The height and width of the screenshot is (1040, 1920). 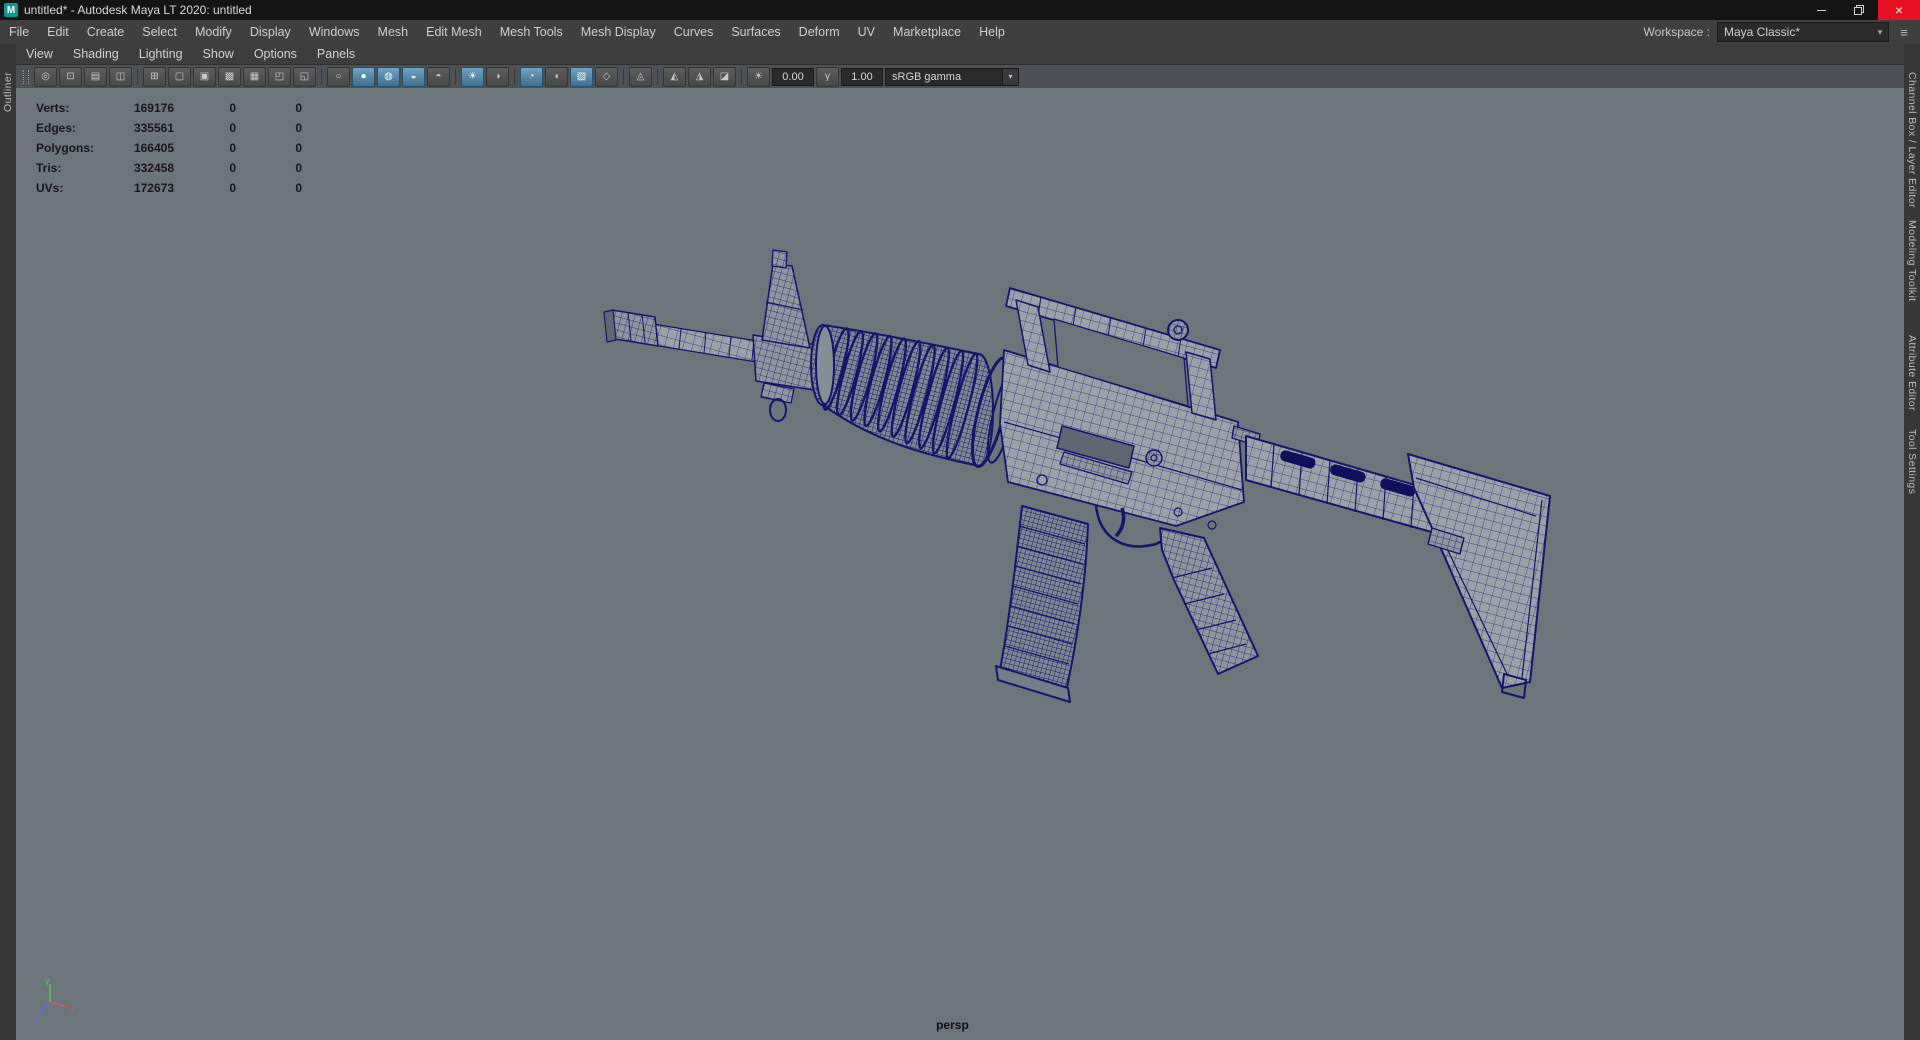 What do you see at coordinates (472, 76) in the screenshot?
I see `all-lights-icon: ☀` at bounding box center [472, 76].